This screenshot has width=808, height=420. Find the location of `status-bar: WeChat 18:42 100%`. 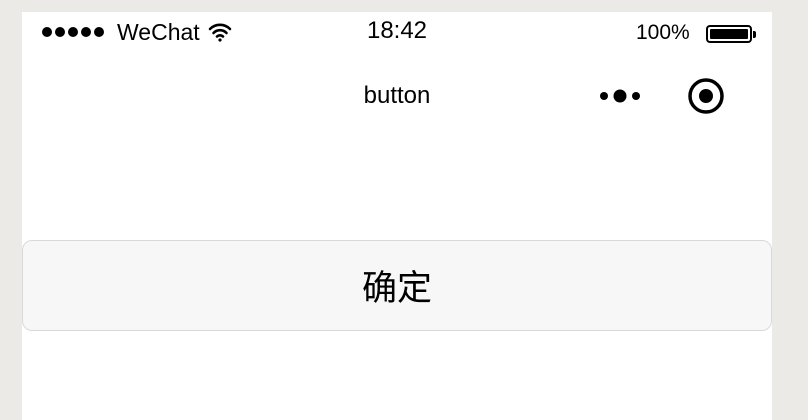

status-bar: WeChat 18:42 100% is located at coordinates (397, 32).